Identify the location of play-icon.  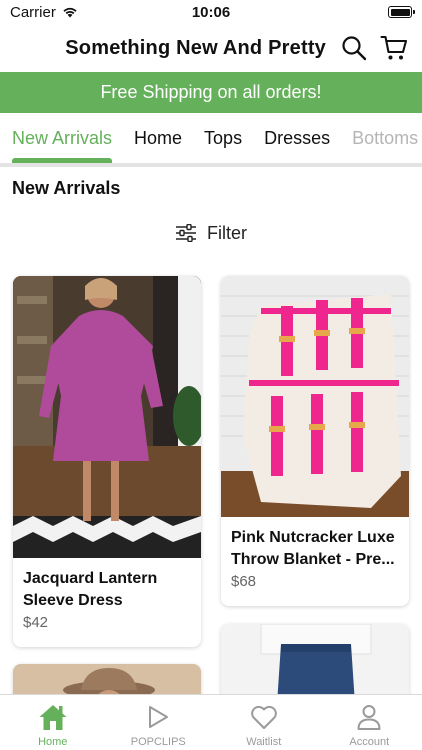
(159, 717).